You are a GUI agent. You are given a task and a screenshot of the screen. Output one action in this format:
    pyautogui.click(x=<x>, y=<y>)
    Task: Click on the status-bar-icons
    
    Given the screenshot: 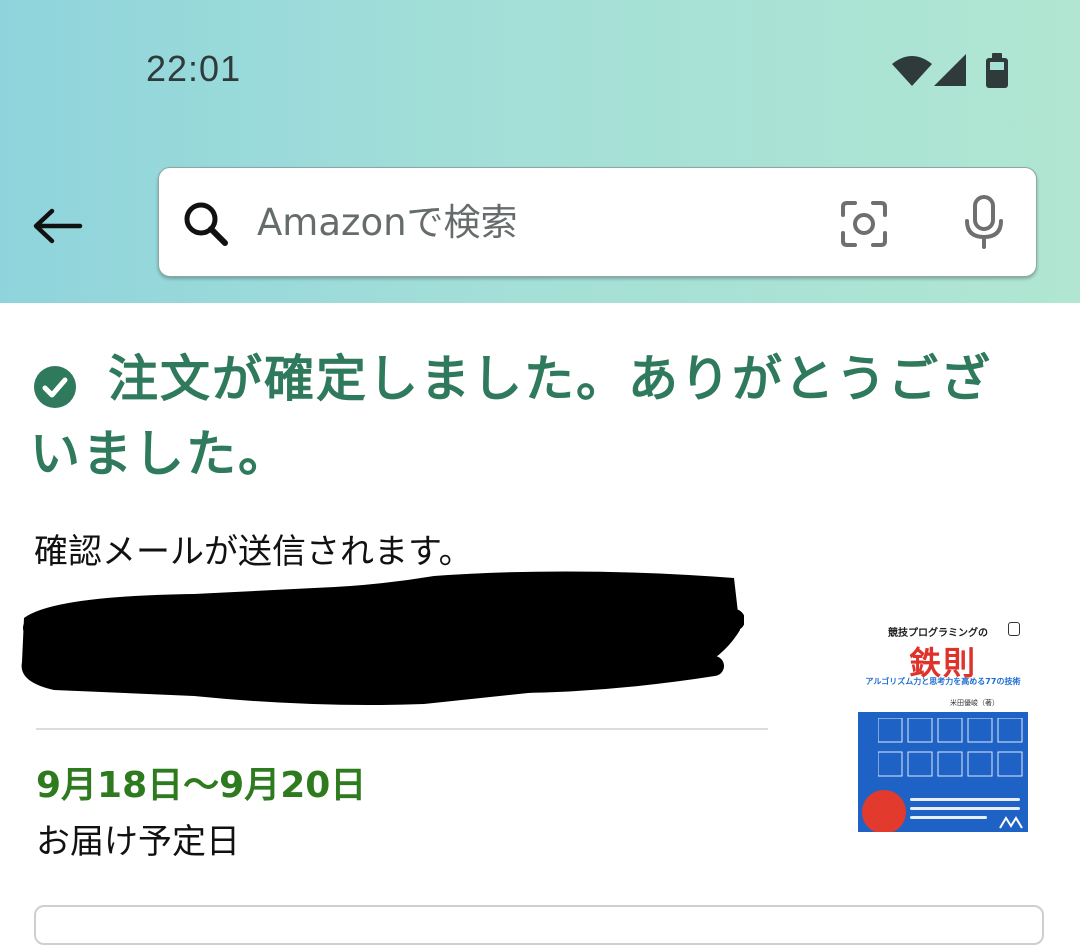 What is the action you would take?
    pyautogui.click(x=950, y=70)
    